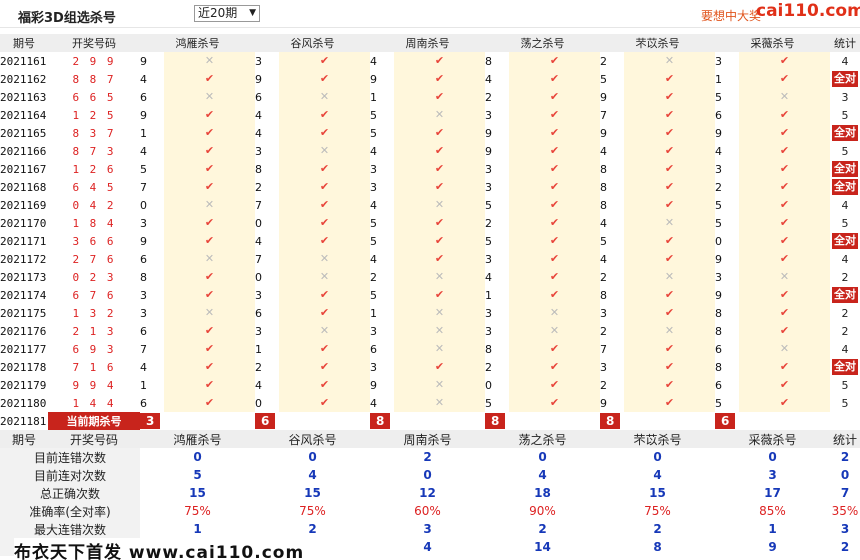  I want to click on current-kill-label: 当前期杀号, so click(94, 421).